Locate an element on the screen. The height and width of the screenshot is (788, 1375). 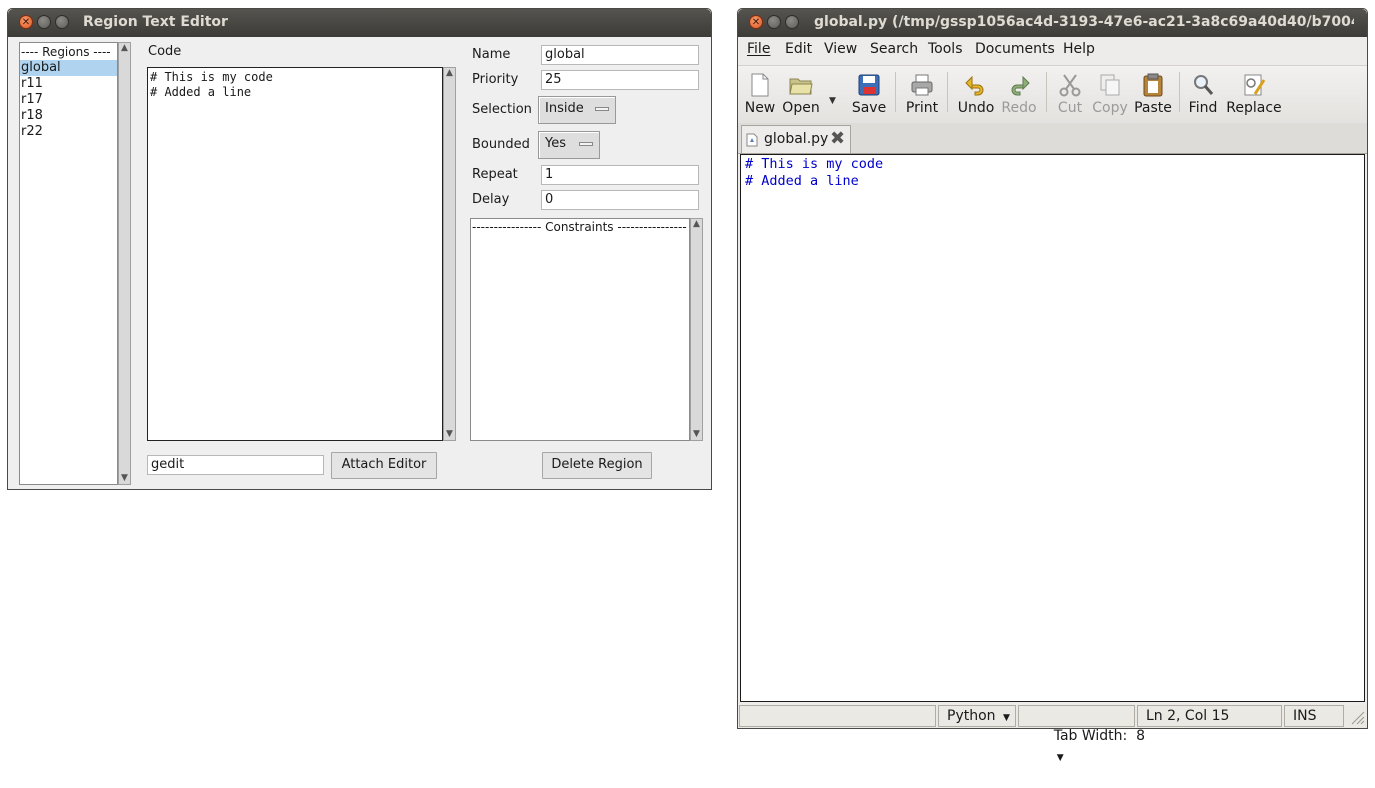
menu-tools: Tools is located at coordinates (945, 49).